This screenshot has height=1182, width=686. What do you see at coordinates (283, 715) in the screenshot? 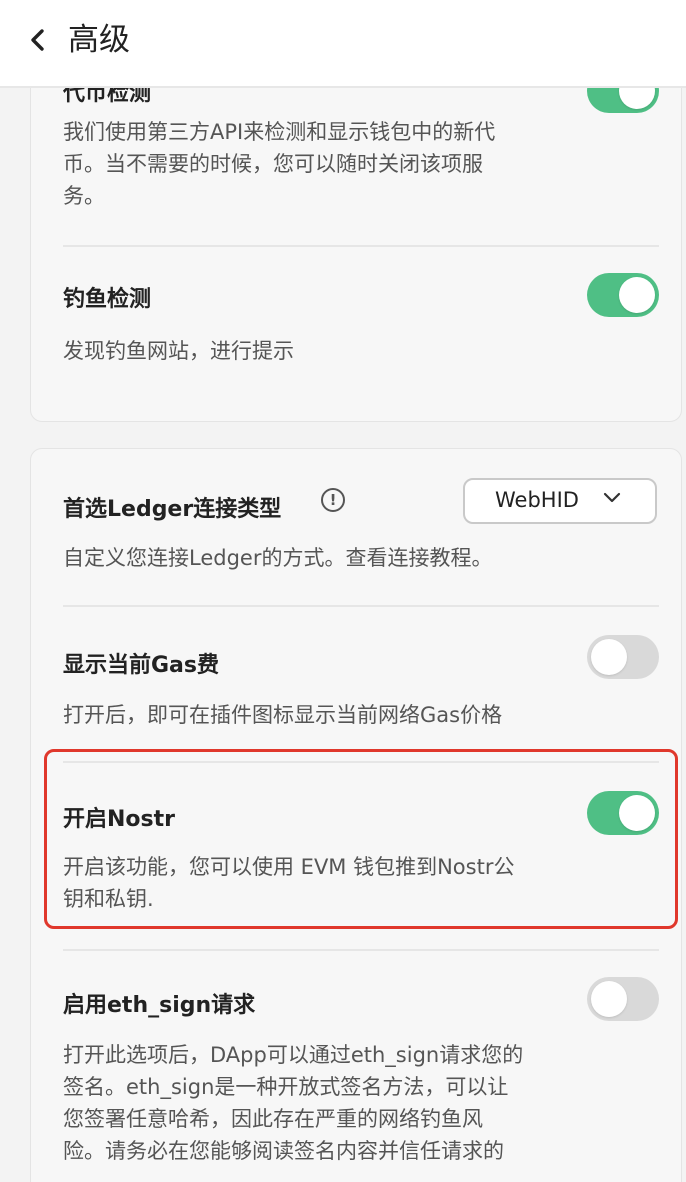
I see `gas-fee-description: 打开后，即可在插件图标显示当前网络Gas价格` at bounding box center [283, 715].